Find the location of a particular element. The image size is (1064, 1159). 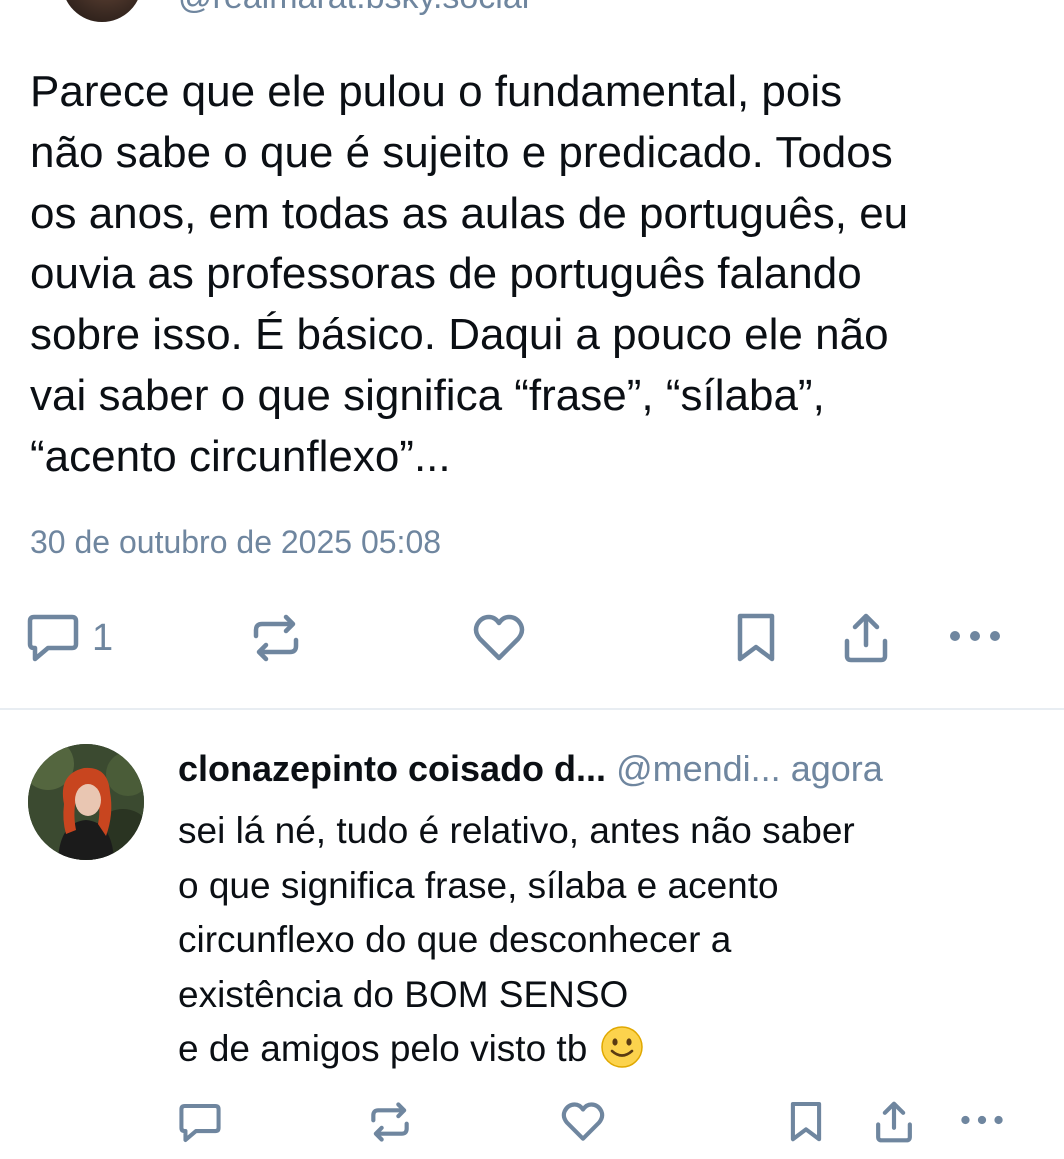

reply-timestamp: agora is located at coordinates (837, 768).